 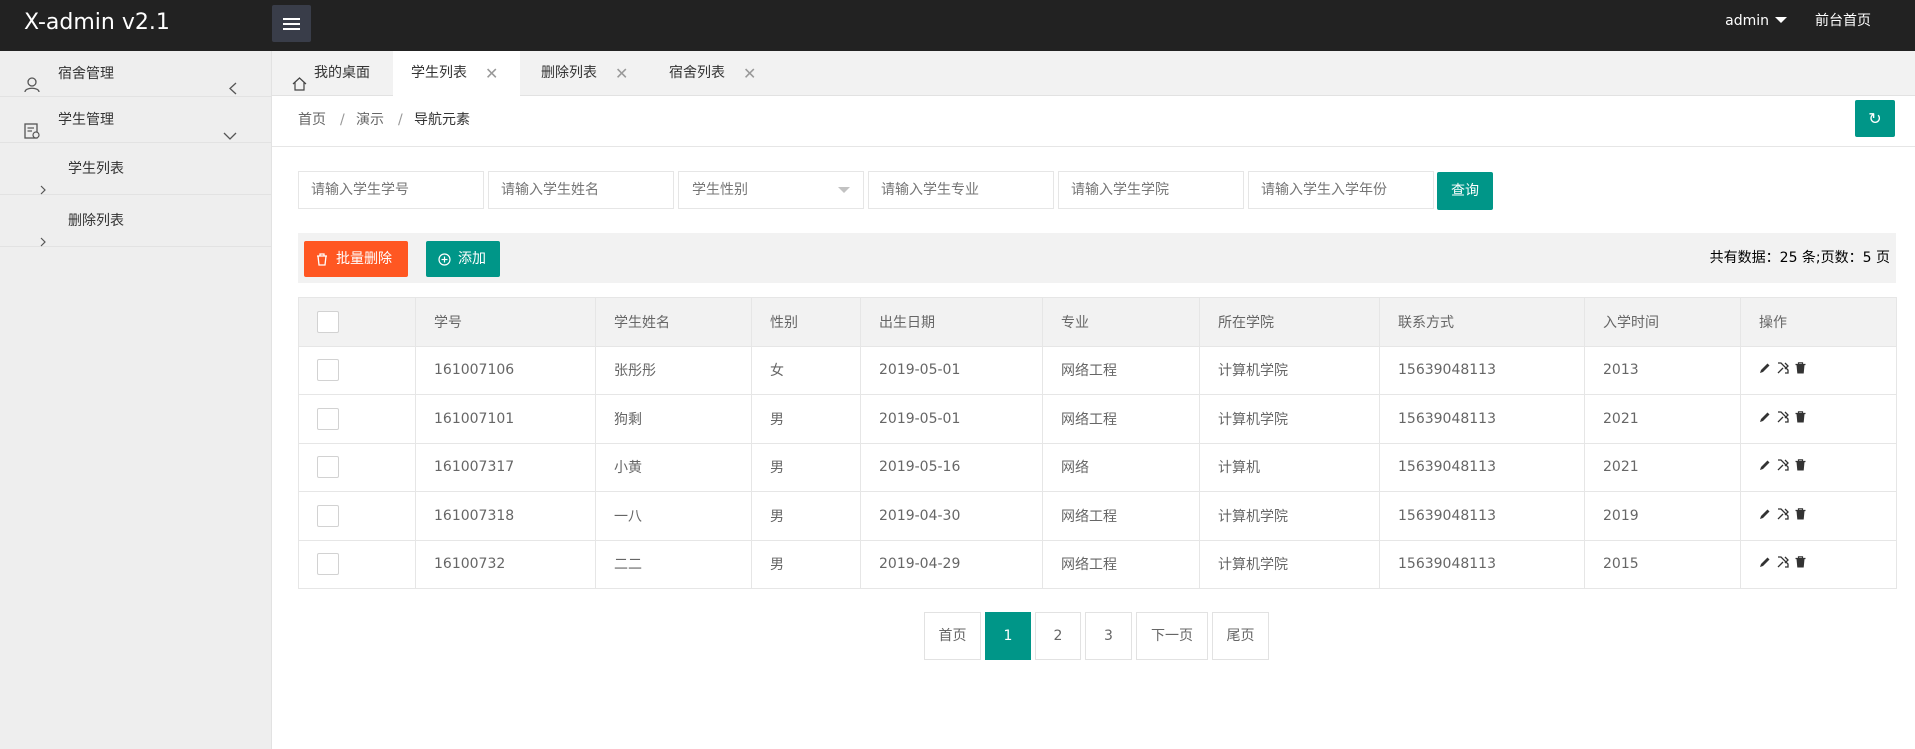 What do you see at coordinates (1875, 118) in the screenshot?
I see `refresh-button: ↻` at bounding box center [1875, 118].